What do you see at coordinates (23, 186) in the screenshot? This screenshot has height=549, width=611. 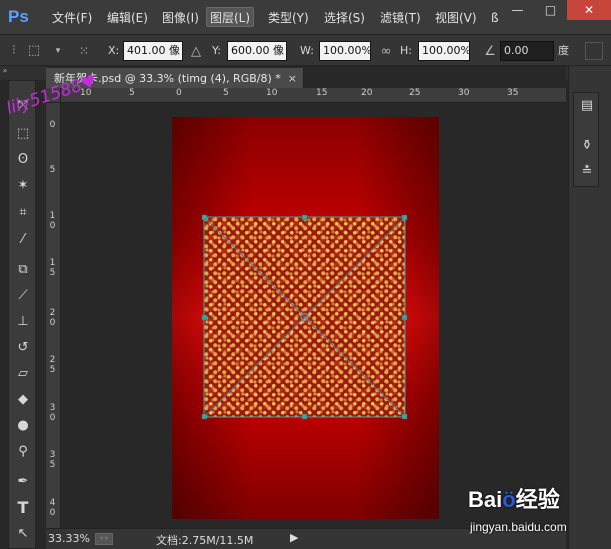 I see `magic-wand-tool-icon: ✶` at bounding box center [23, 186].